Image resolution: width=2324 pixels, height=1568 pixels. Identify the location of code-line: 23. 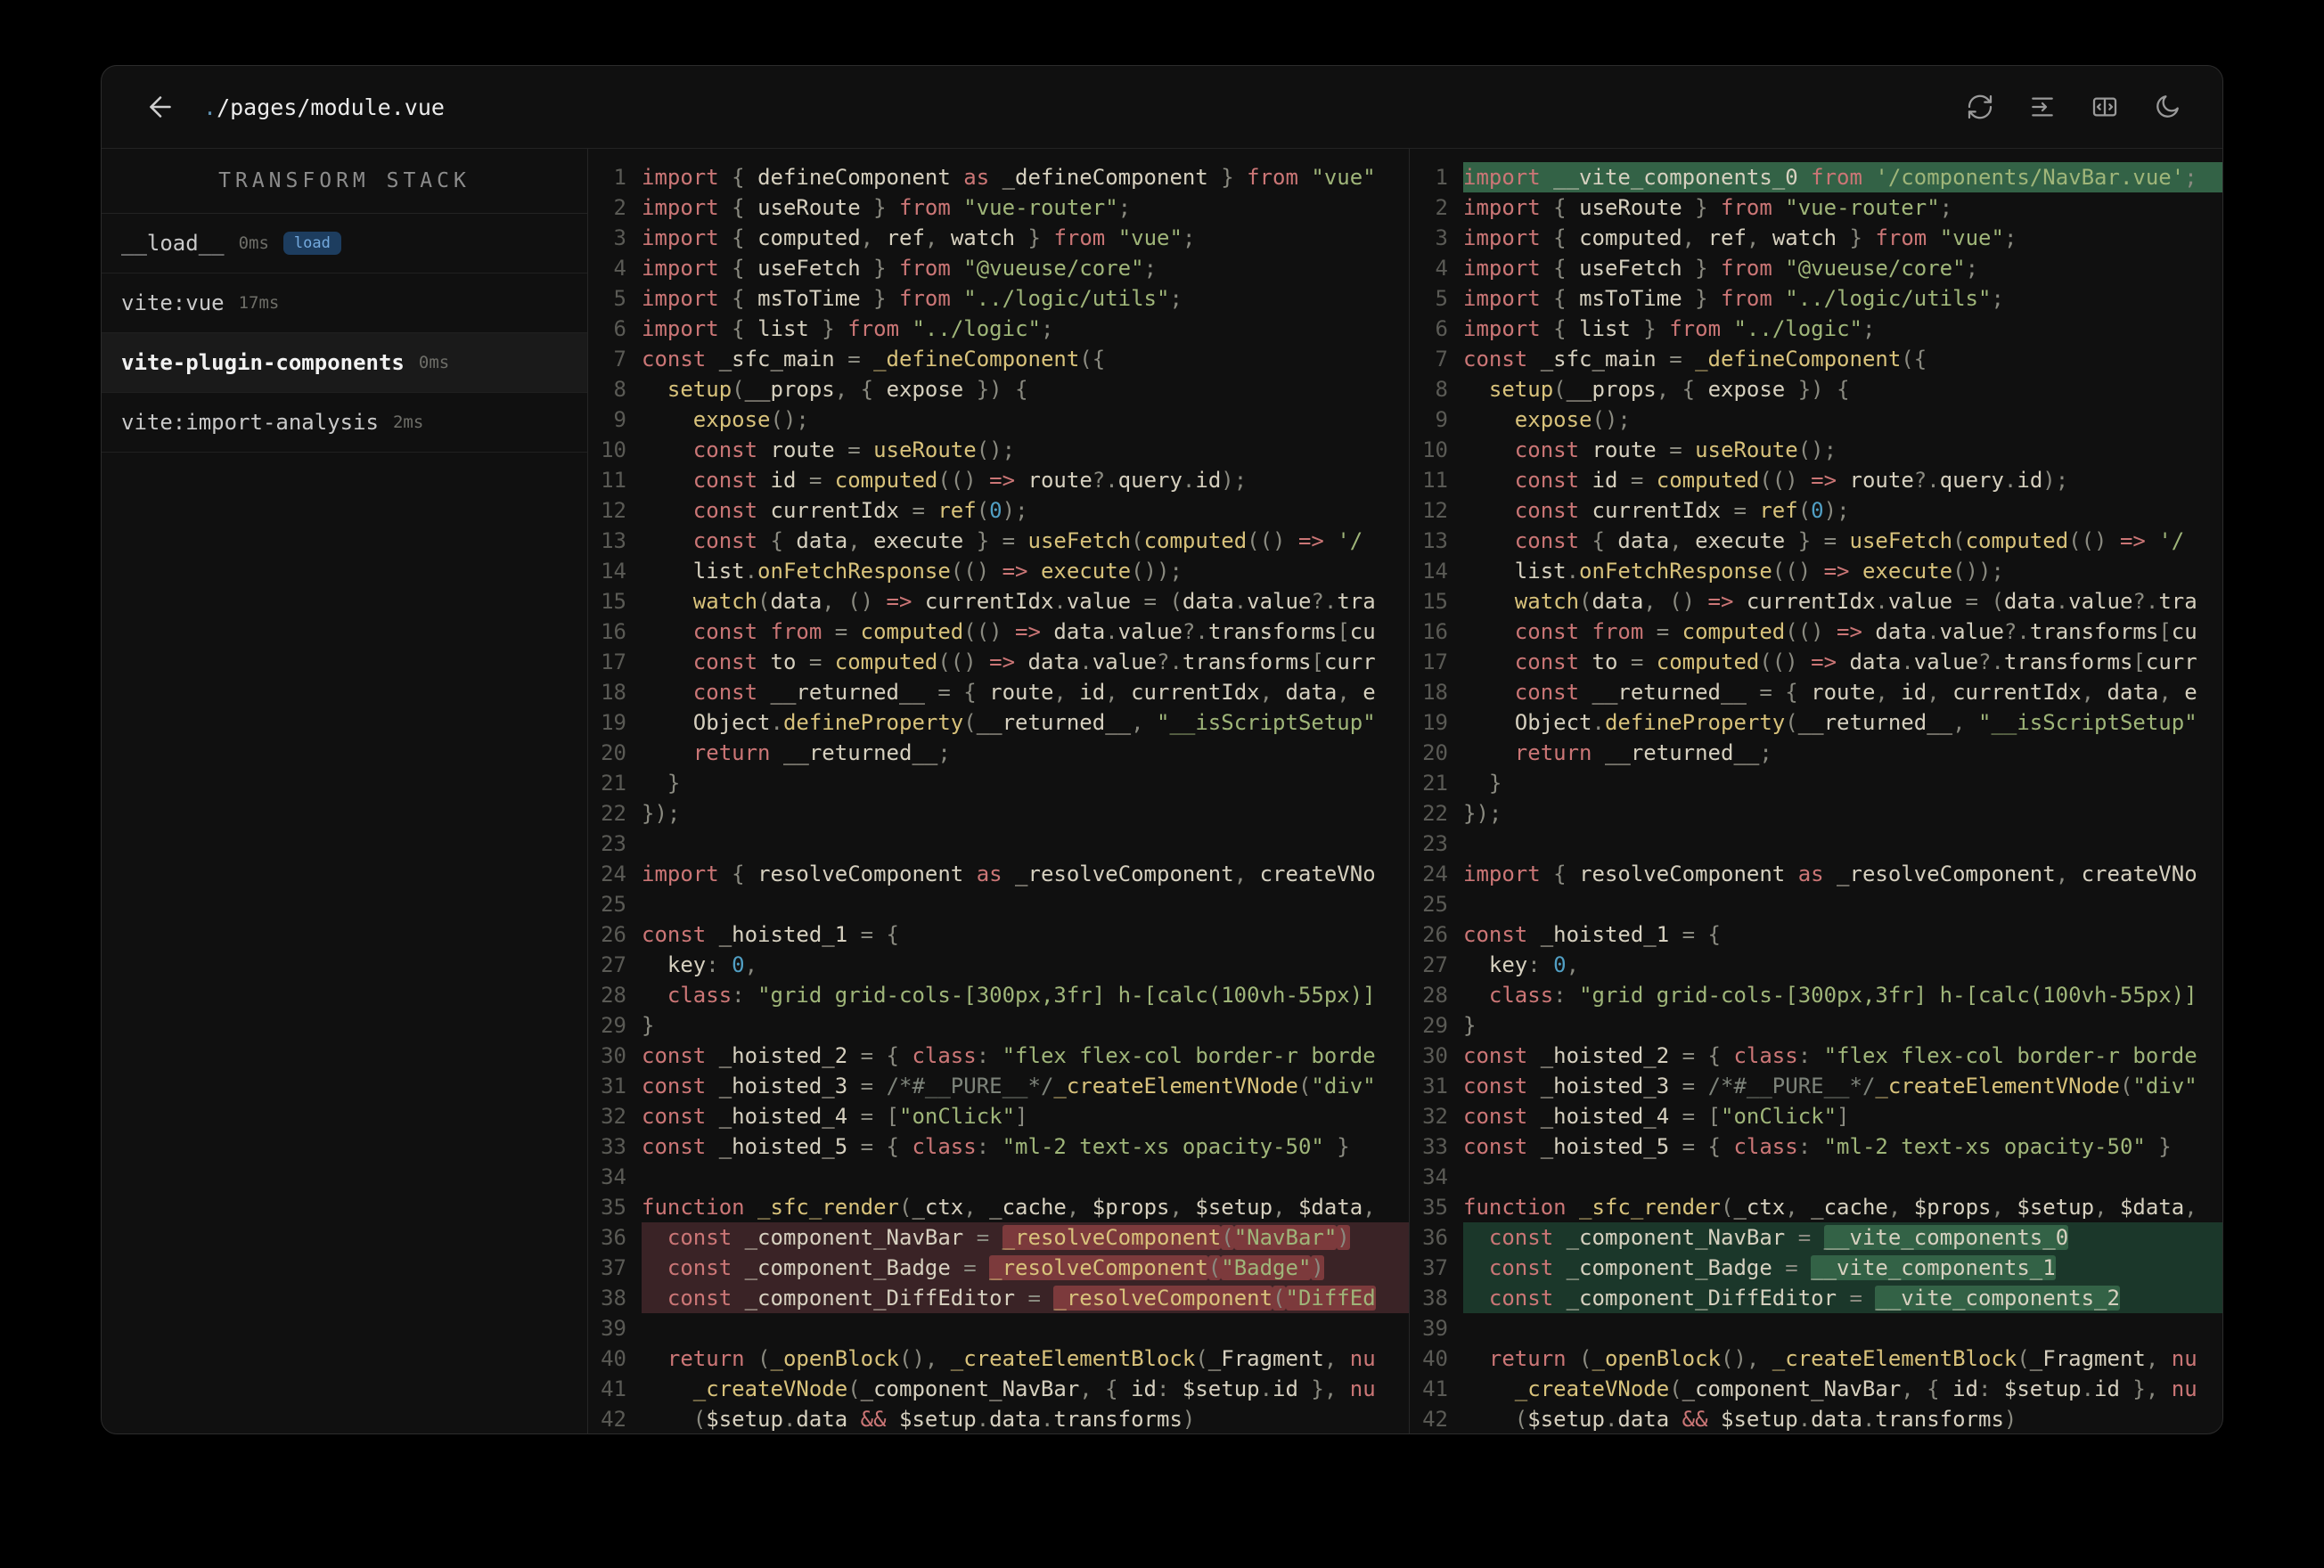
(998, 844).